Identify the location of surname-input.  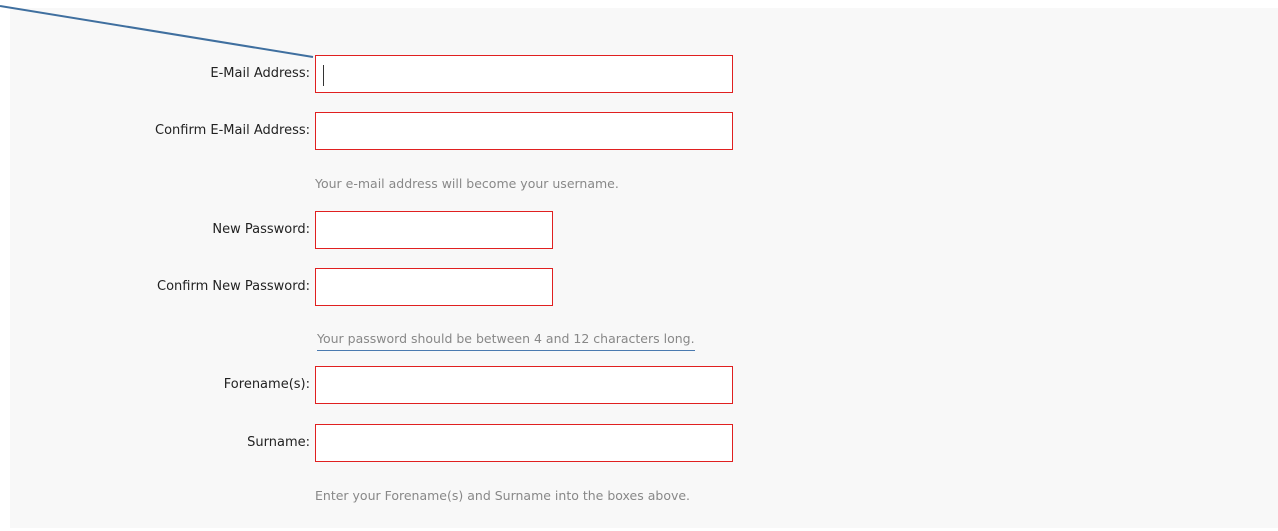
(524, 443).